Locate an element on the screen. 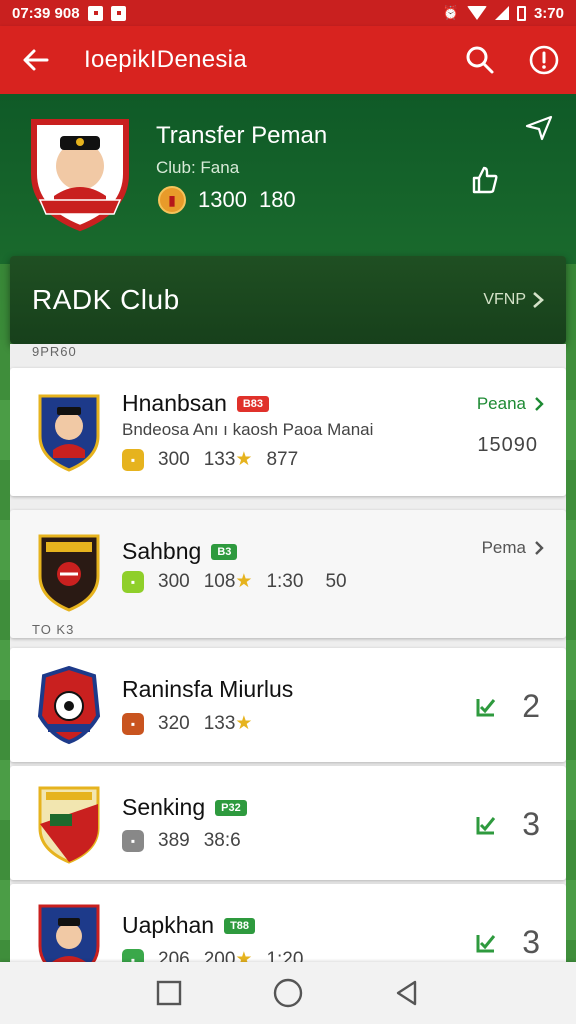 This screenshot has height=1024, width=576. player-name: Hnanbsan B83 is located at coordinates (196, 403).